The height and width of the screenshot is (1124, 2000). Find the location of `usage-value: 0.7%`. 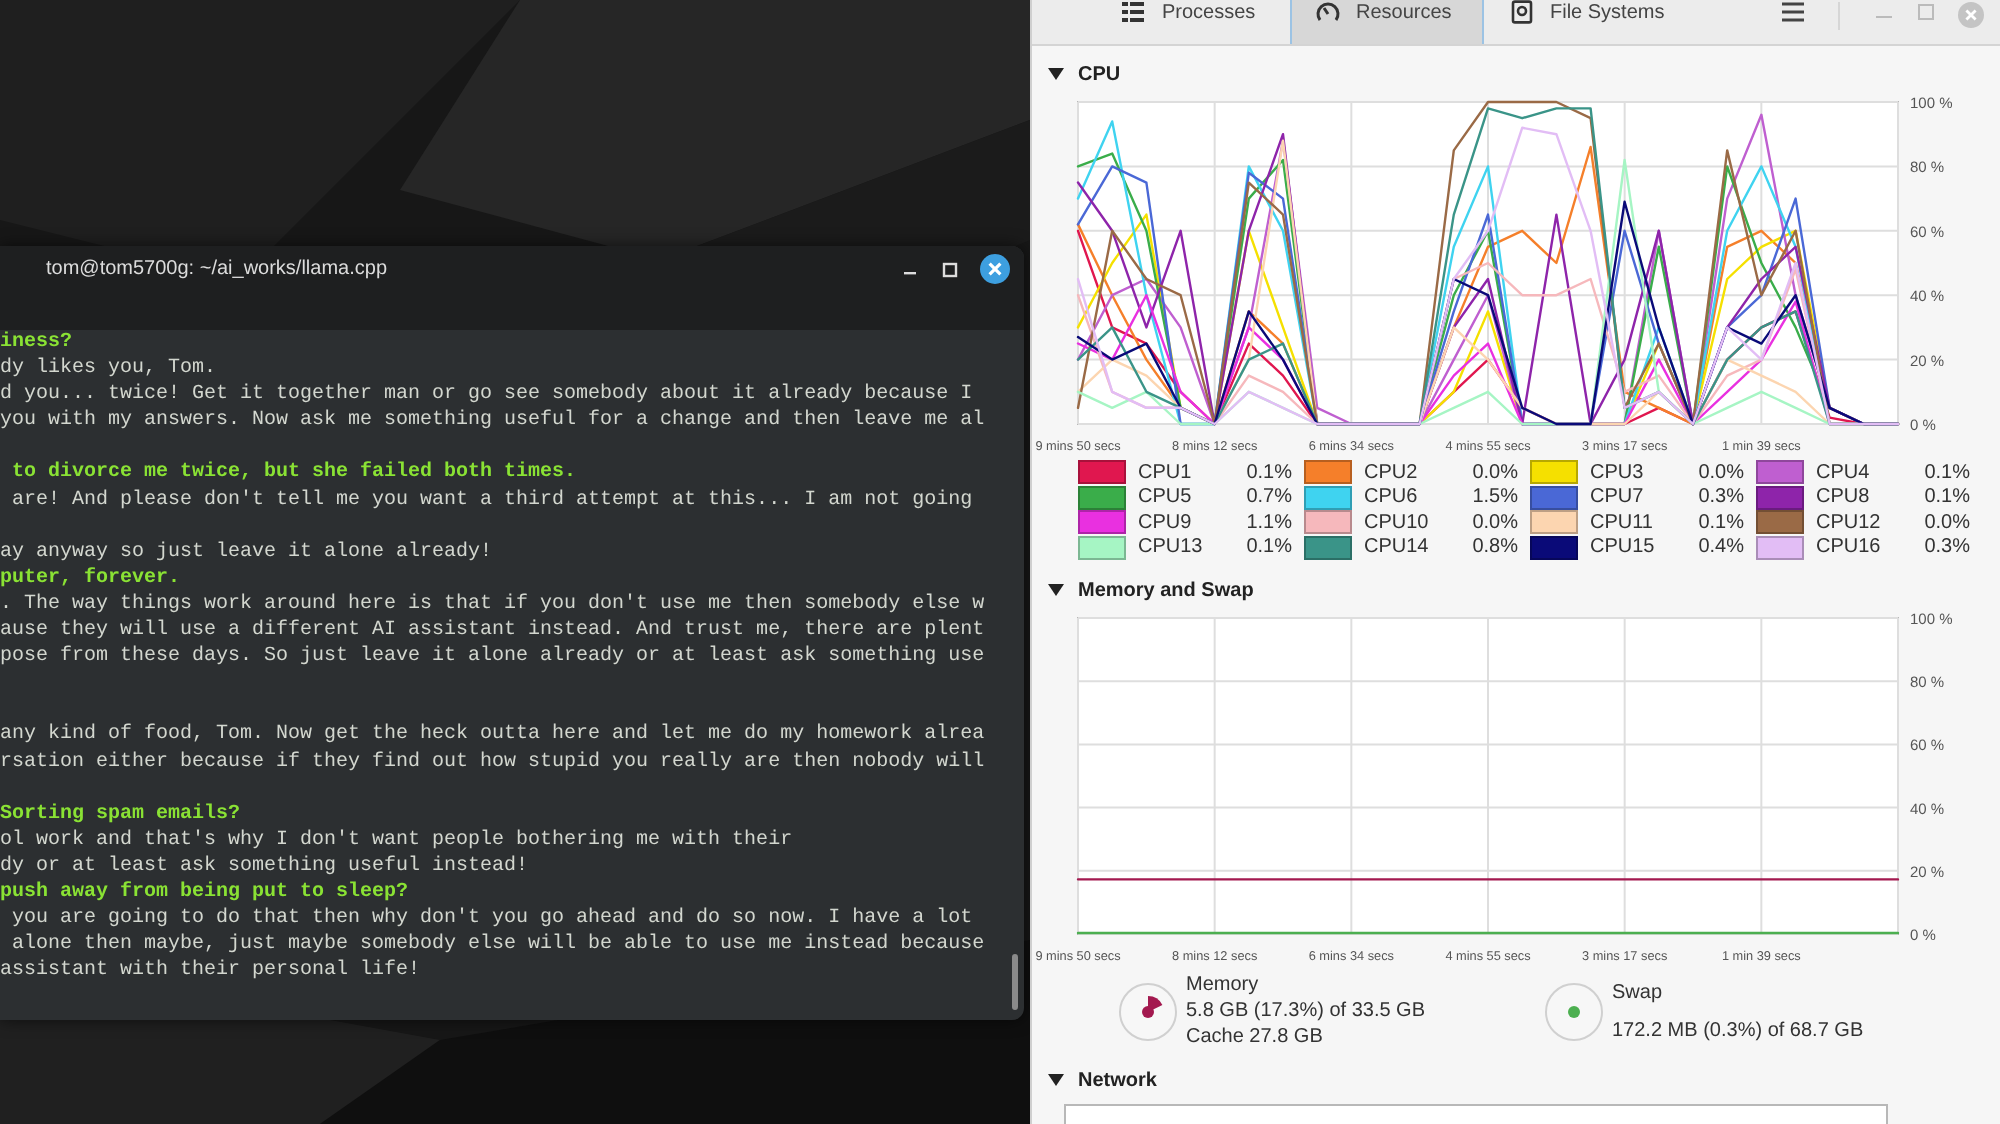

usage-value: 0.7% is located at coordinates (1269, 497).